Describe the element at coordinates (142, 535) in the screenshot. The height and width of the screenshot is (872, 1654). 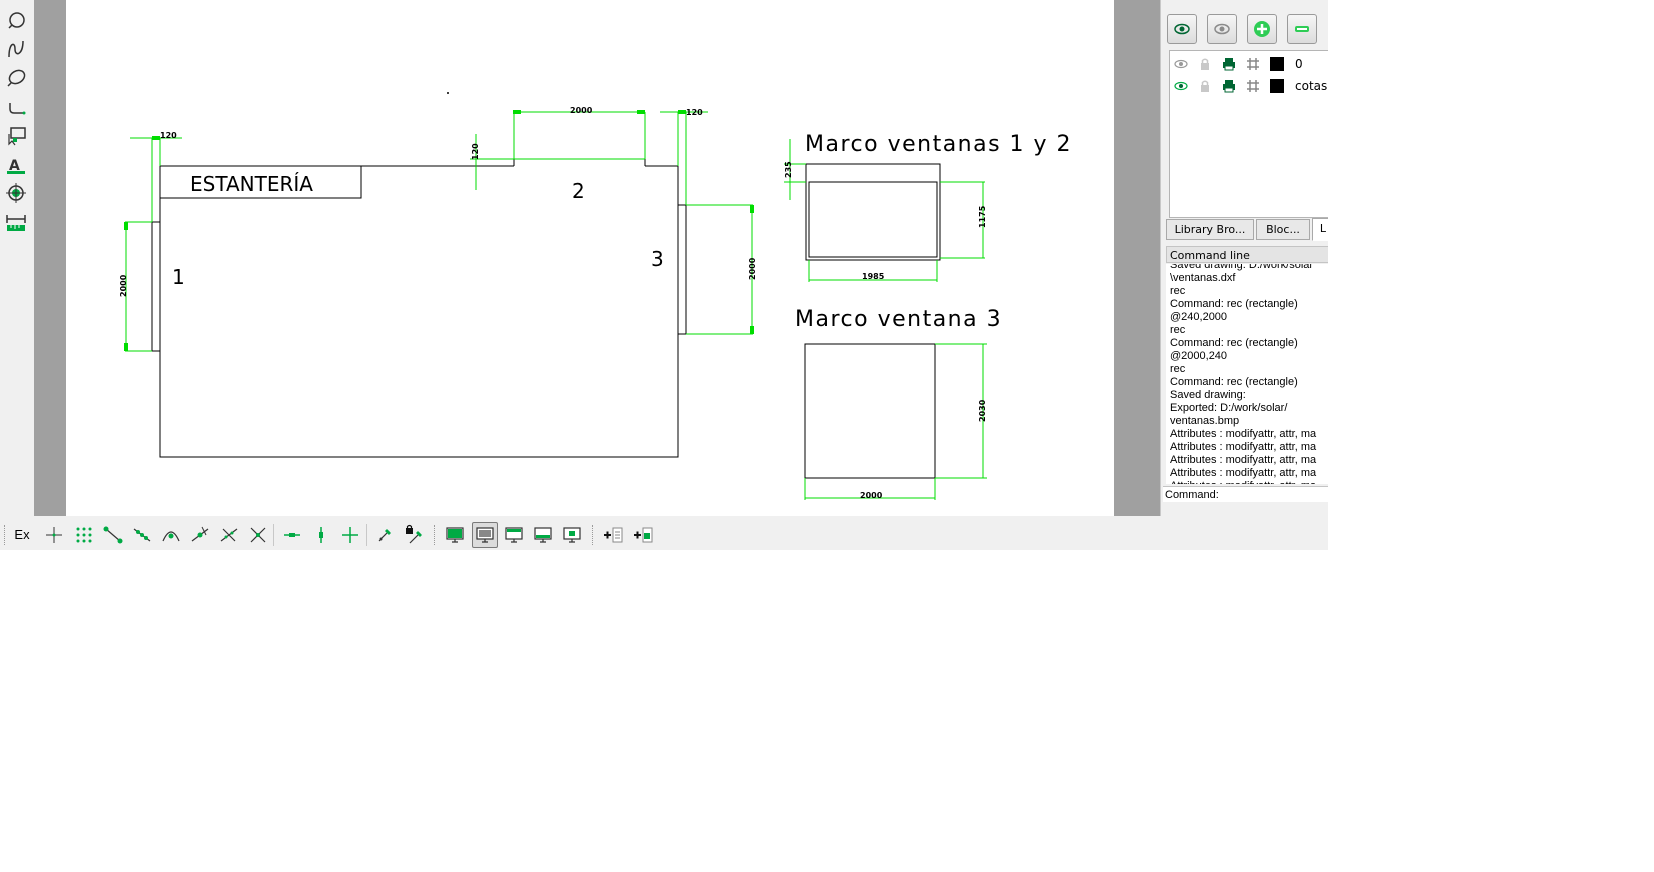
I see `snap-on-entity-icon` at that location.